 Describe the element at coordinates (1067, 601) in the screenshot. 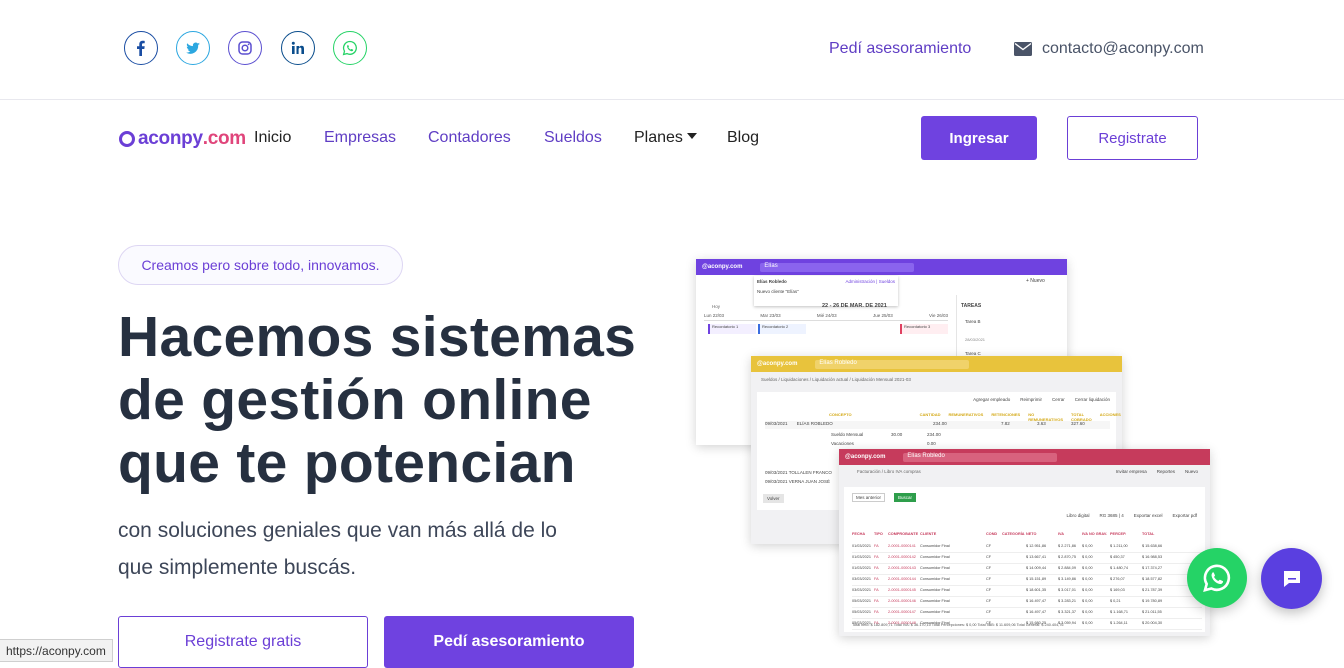

I see `table-cell: $ 3.283,21` at that location.